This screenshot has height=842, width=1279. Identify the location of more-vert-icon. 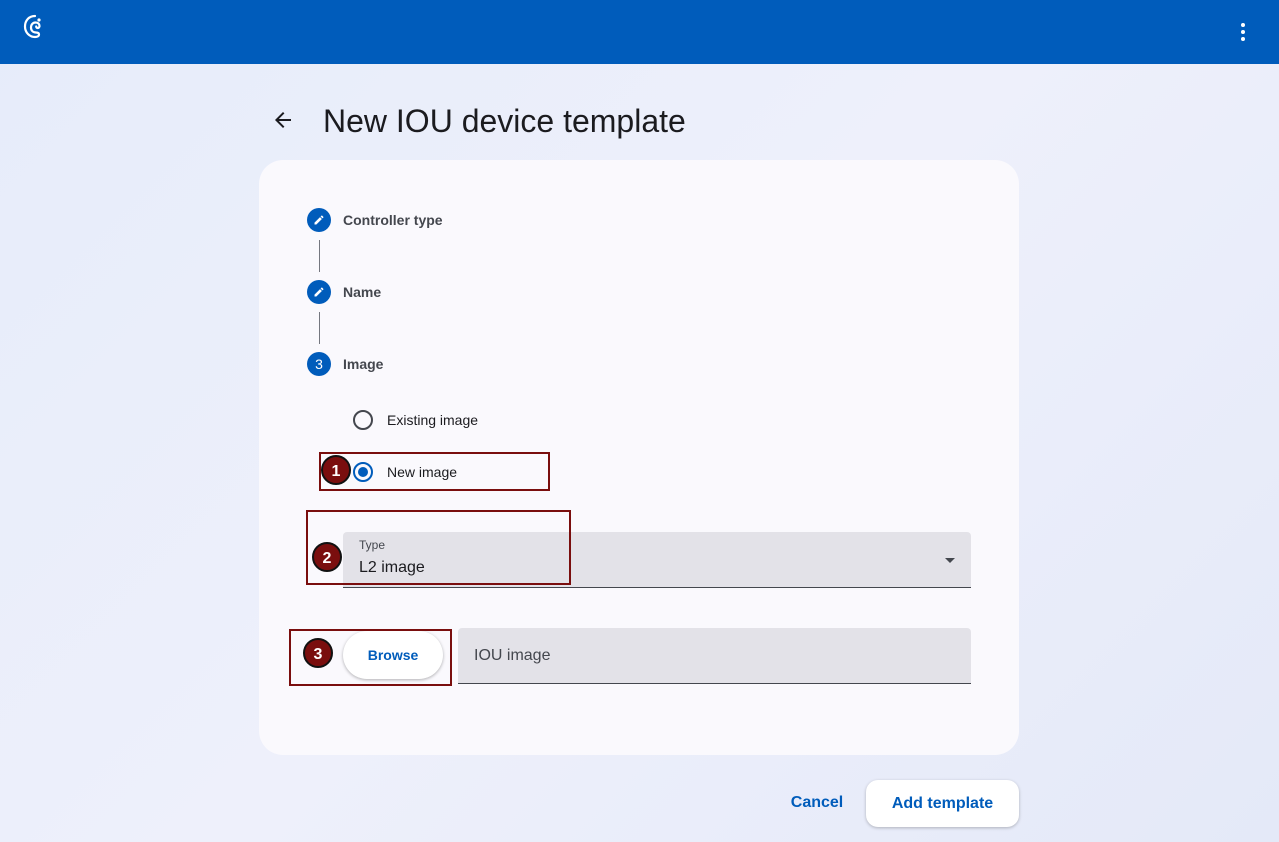
(1243, 32).